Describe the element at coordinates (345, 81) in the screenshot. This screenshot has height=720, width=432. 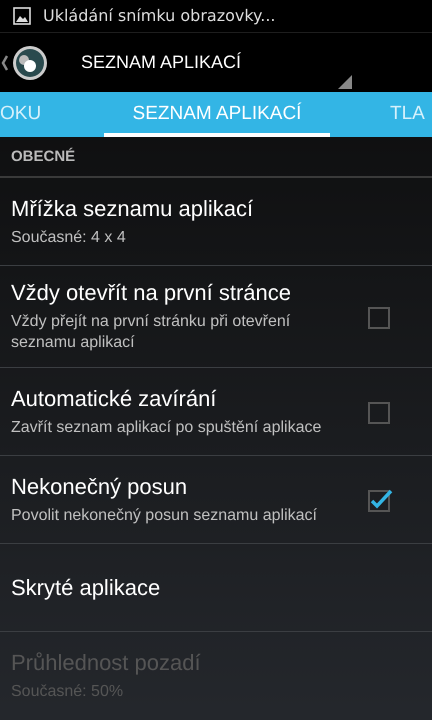
I see `spinner-corner-icon` at that location.